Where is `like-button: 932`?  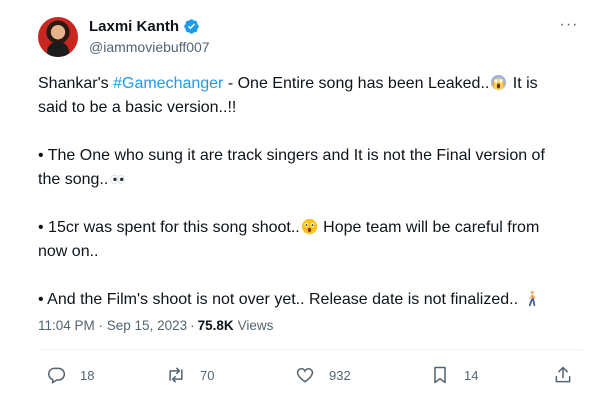 like-button: 932 is located at coordinates (323, 375).